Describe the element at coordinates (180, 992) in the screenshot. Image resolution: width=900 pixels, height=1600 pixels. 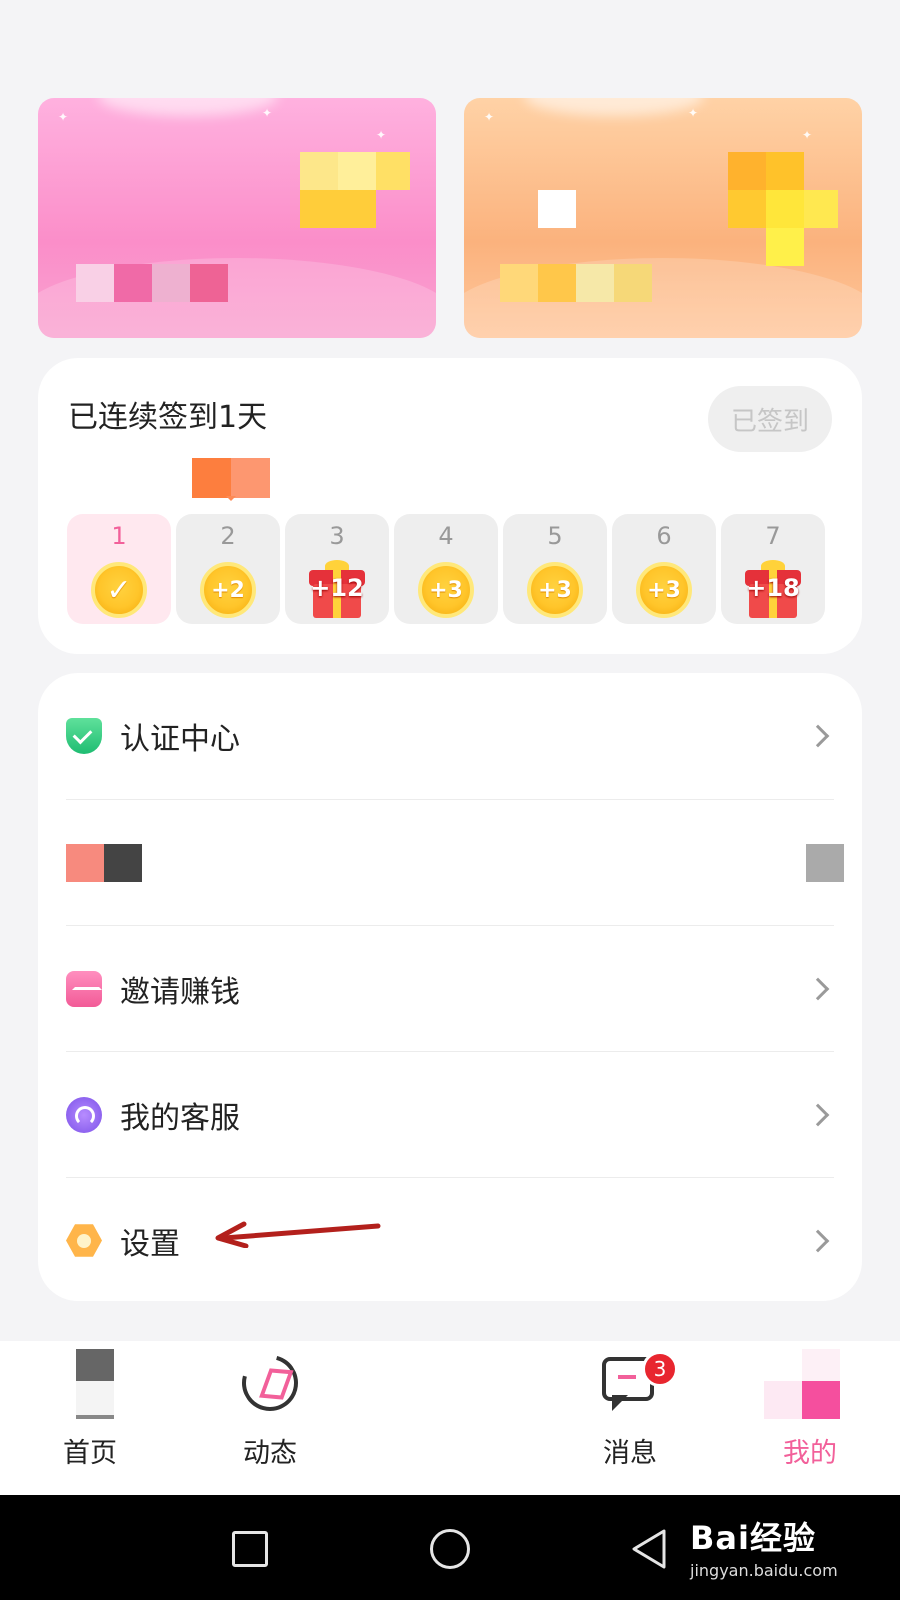
I see `menu-item-label: 邀请赚钱` at that location.